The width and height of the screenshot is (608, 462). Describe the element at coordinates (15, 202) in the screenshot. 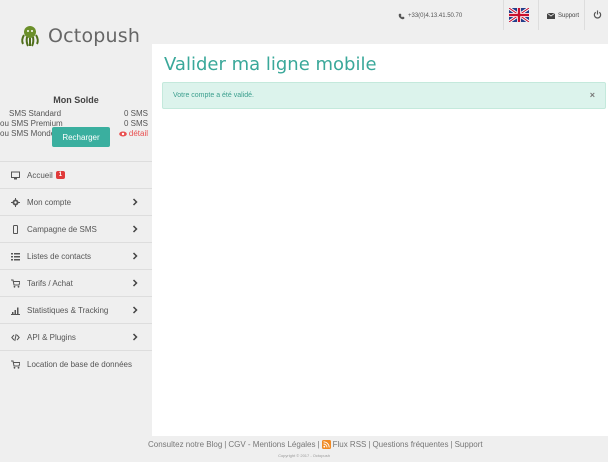

I see `gear-icon` at that location.